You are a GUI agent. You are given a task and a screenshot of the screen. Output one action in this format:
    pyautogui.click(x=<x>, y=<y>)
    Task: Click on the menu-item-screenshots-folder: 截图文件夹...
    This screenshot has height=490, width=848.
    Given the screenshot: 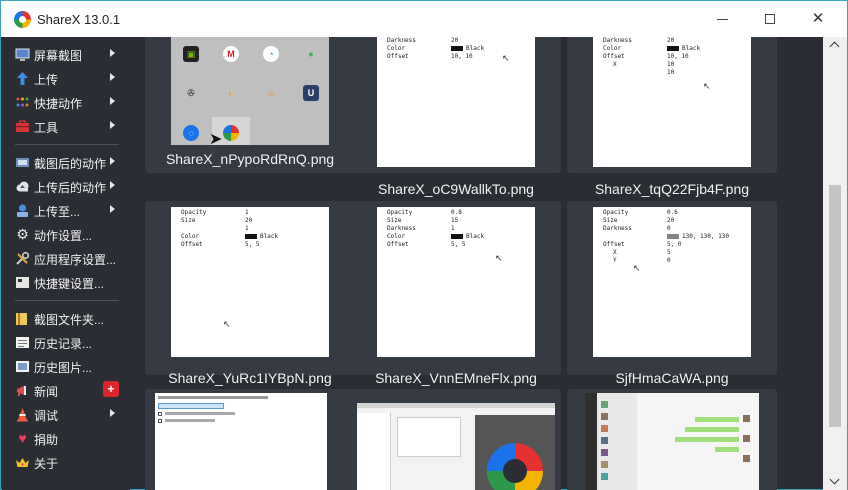 What is the action you would take?
    pyautogui.click(x=66, y=318)
    